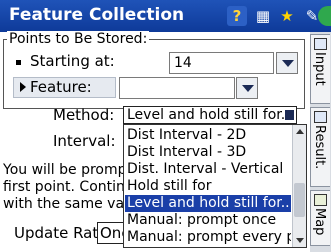 This screenshot has height=252, width=331. Describe the element at coordinates (177, 88) in the screenshot. I see `feature-input` at that location.